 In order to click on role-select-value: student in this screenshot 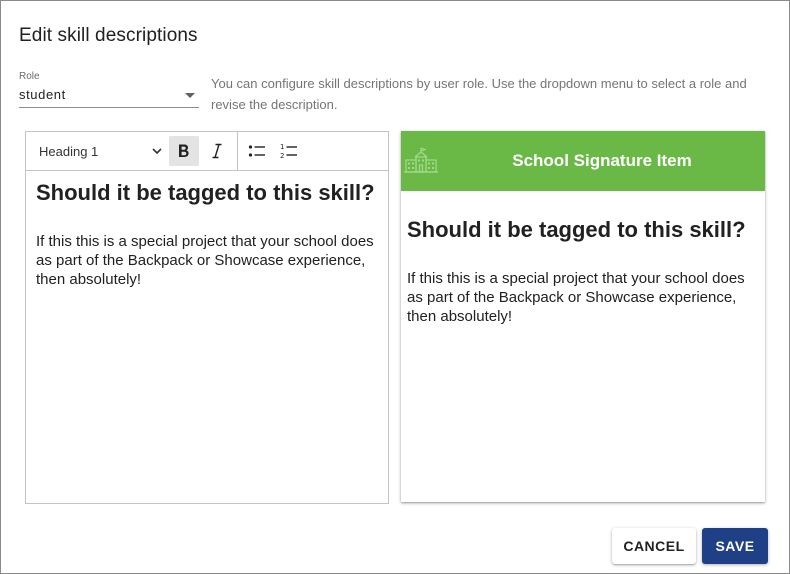, I will do `click(42, 94)`.